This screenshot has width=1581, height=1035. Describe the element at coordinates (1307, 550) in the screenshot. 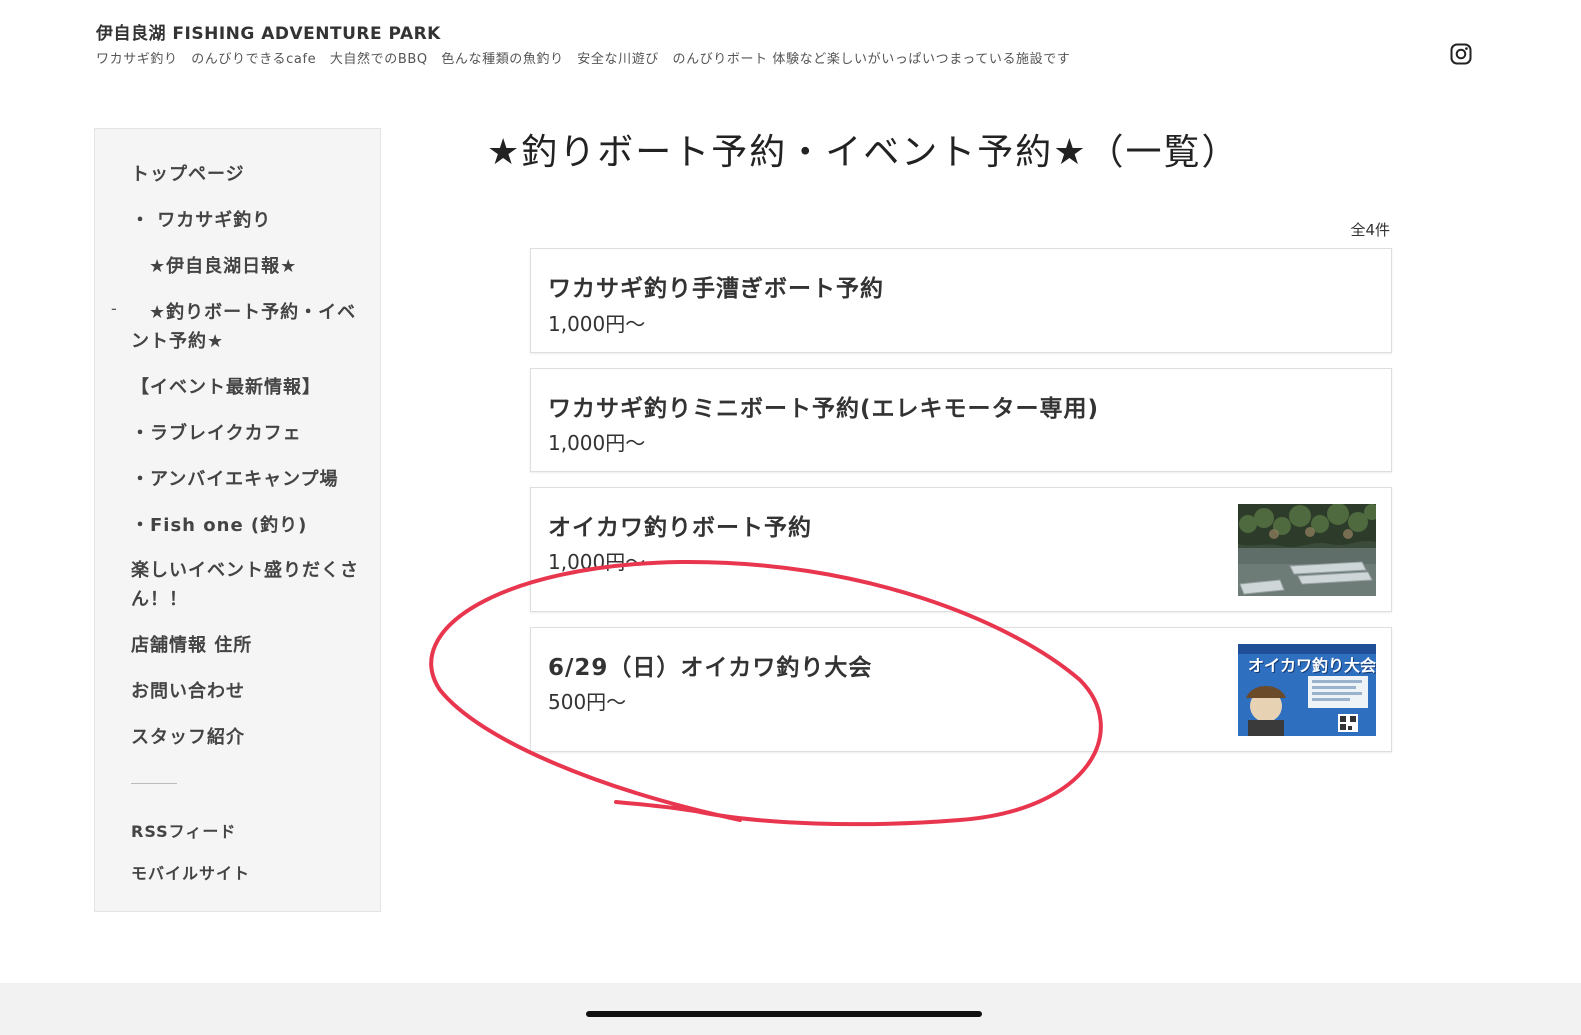

I see `boats-on-lake-photo` at that location.